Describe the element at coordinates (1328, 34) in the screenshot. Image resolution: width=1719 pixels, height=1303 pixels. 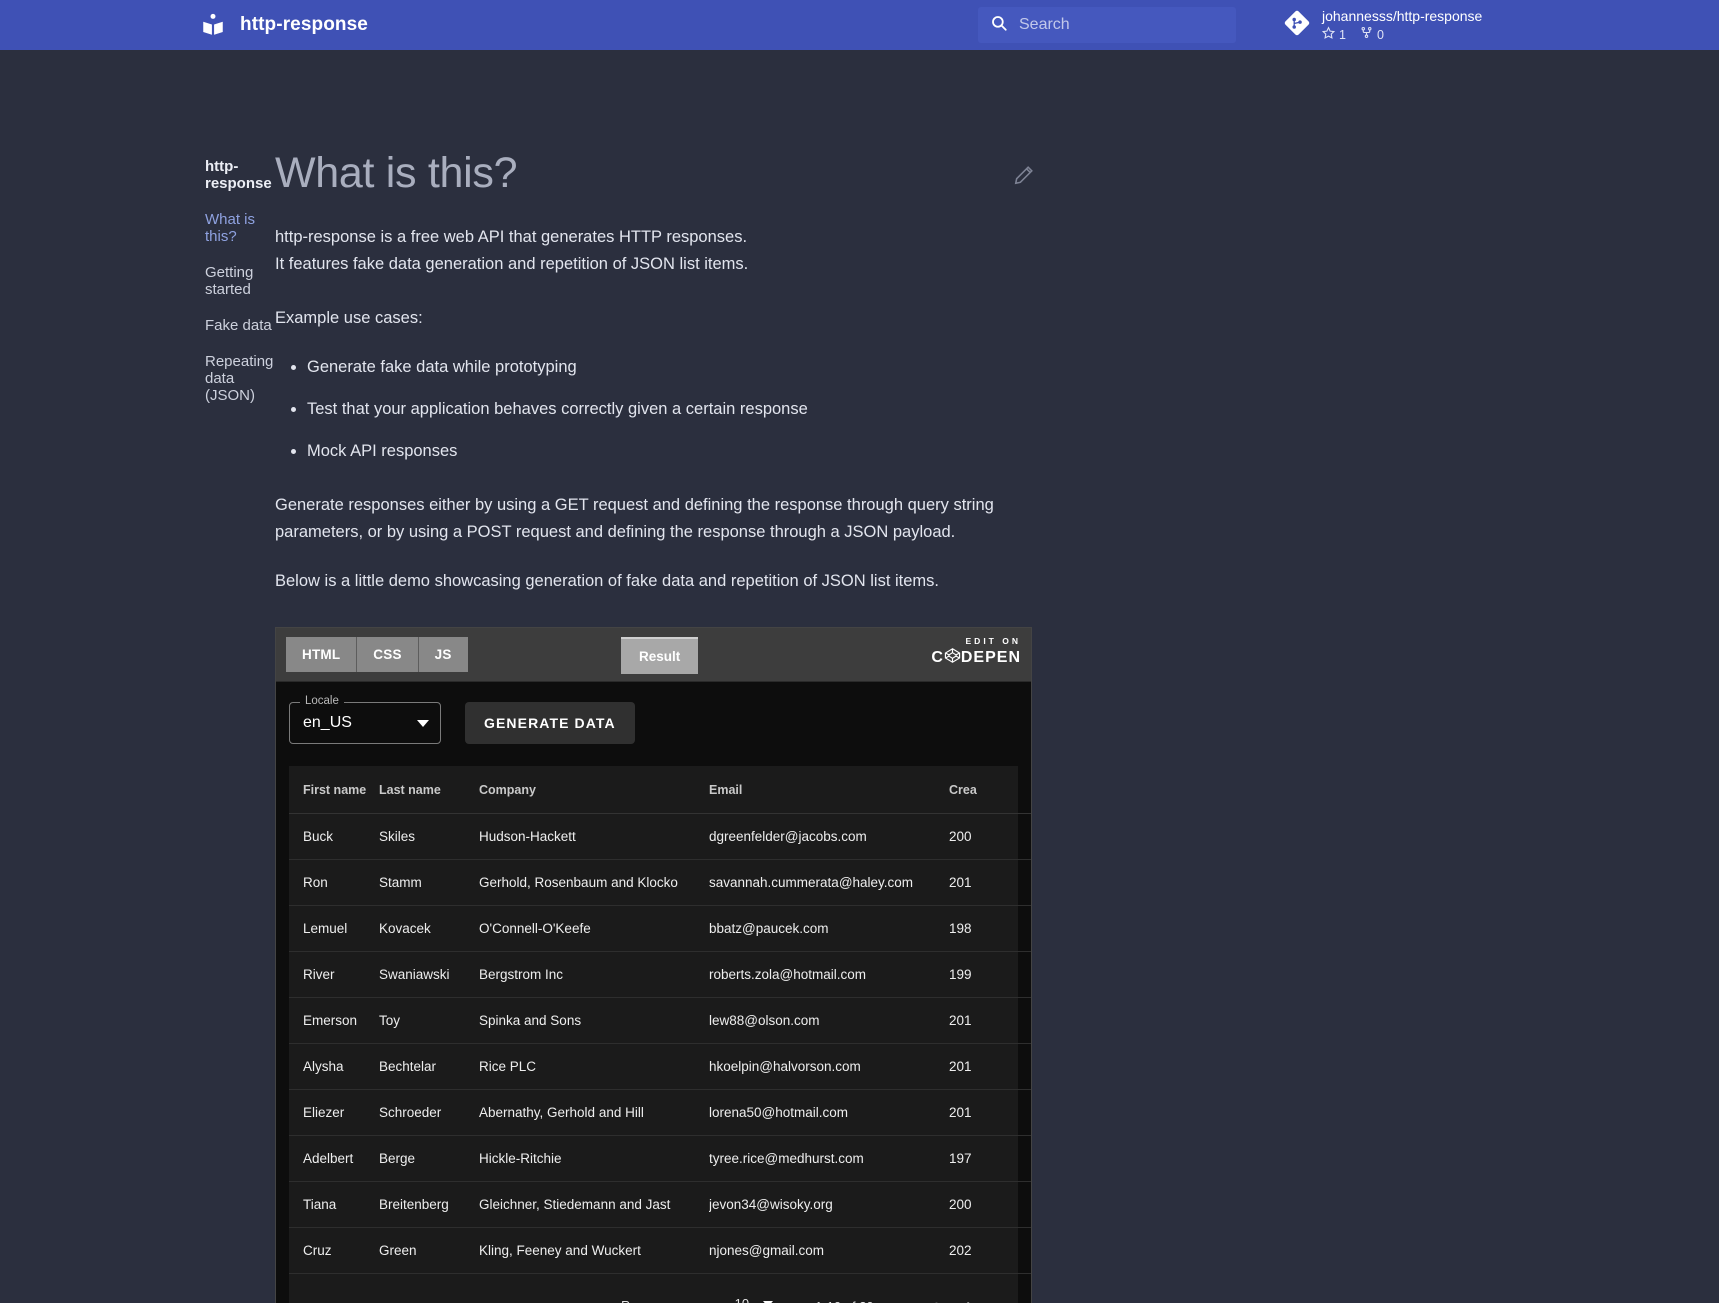
I see `star-icon` at that location.